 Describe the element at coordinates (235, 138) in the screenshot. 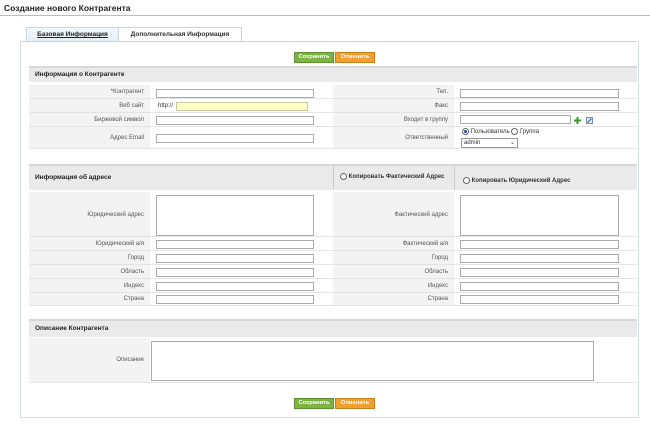

I see `email-input` at that location.